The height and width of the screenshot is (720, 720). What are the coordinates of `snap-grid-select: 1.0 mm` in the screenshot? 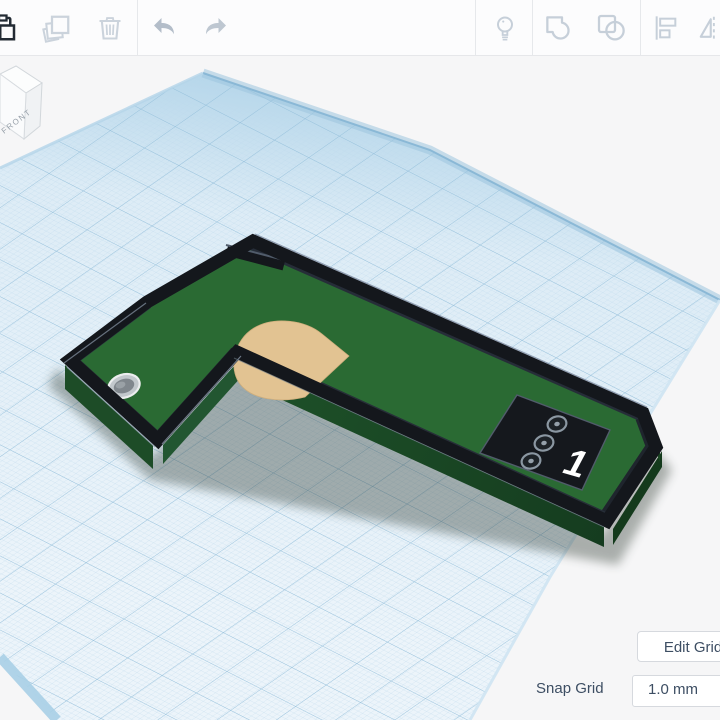 It's located at (676, 691).